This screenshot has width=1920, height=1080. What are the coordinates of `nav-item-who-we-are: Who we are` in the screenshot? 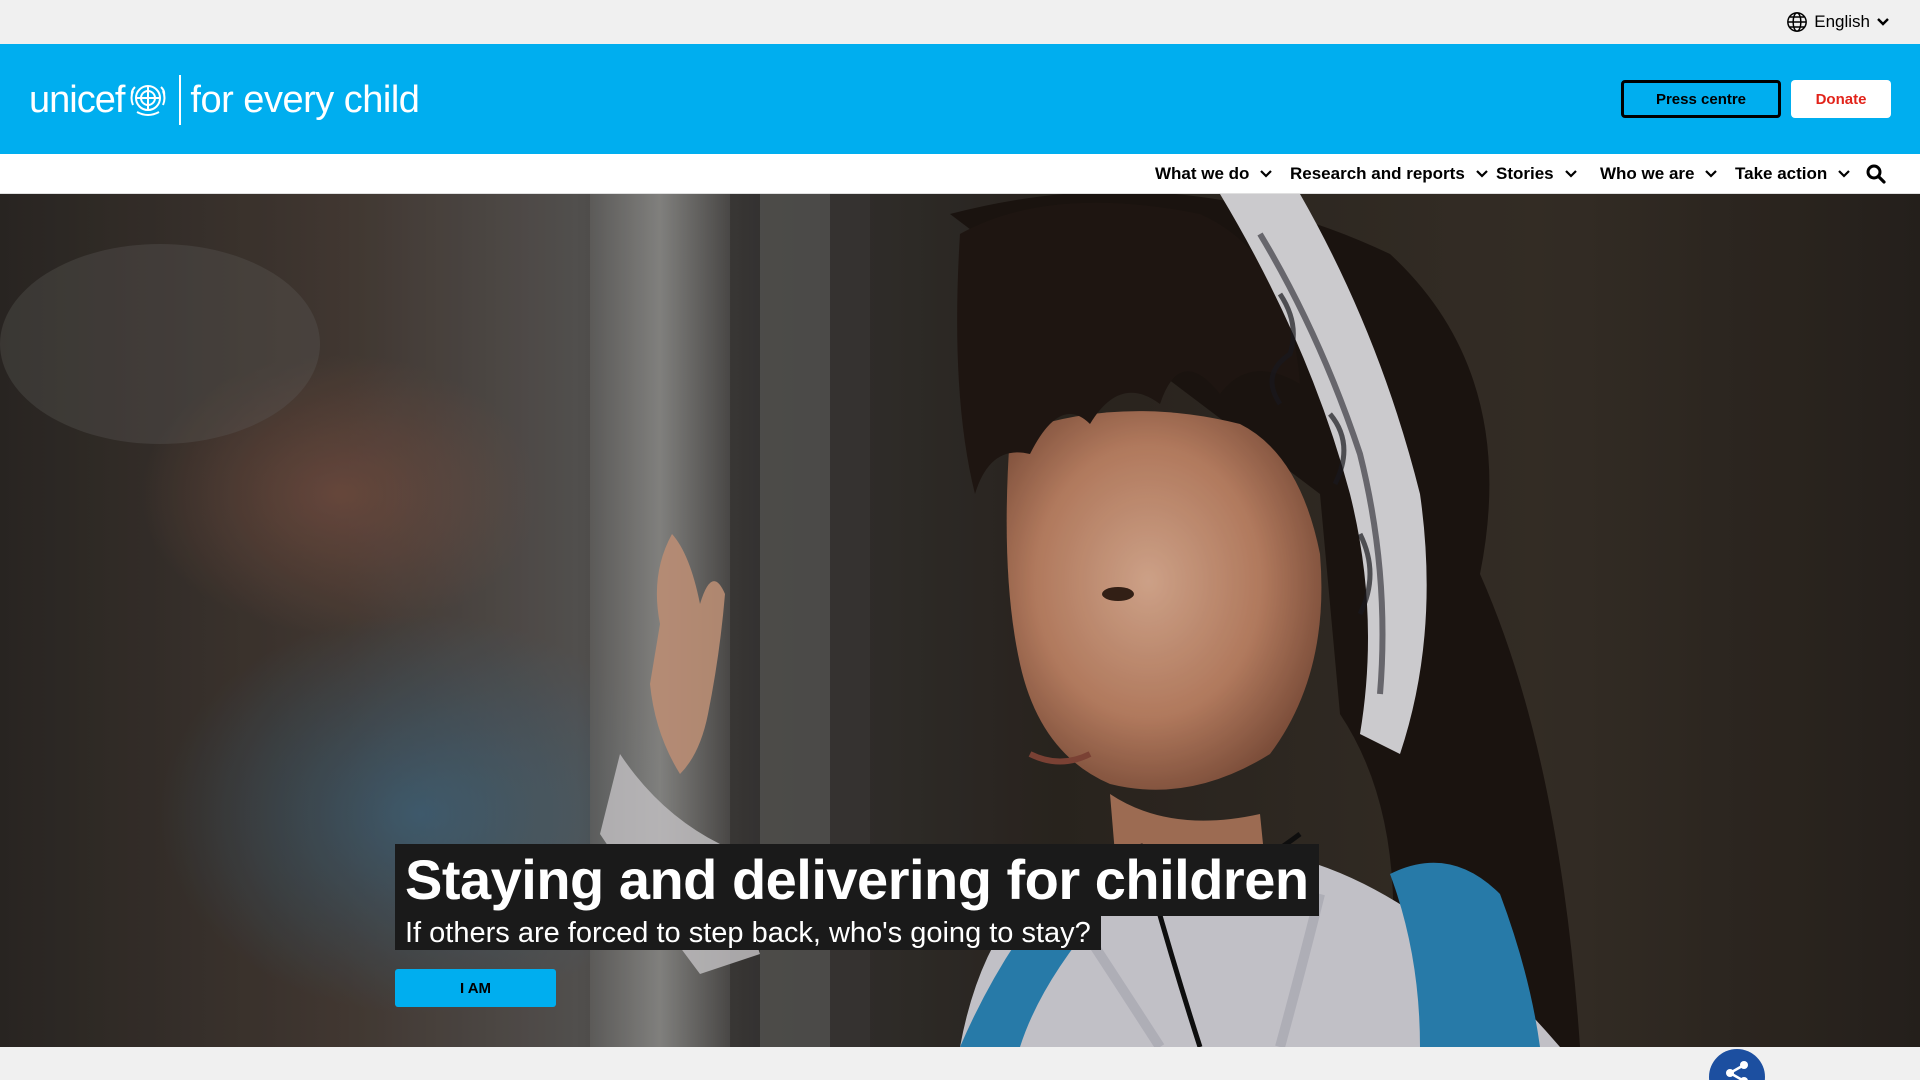 It's located at (1659, 174).